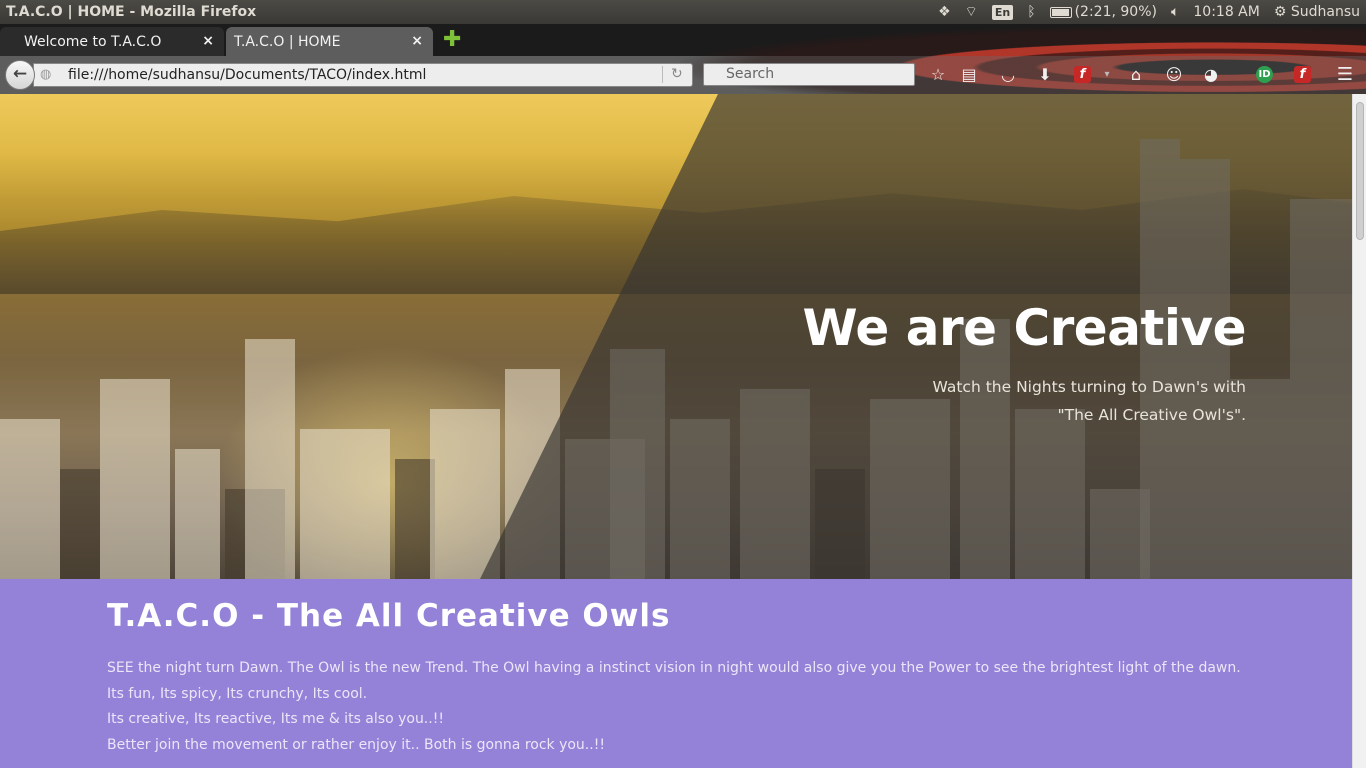 The width and height of the screenshot is (1366, 768). I want to click on theme-background, so click(1016, 40).